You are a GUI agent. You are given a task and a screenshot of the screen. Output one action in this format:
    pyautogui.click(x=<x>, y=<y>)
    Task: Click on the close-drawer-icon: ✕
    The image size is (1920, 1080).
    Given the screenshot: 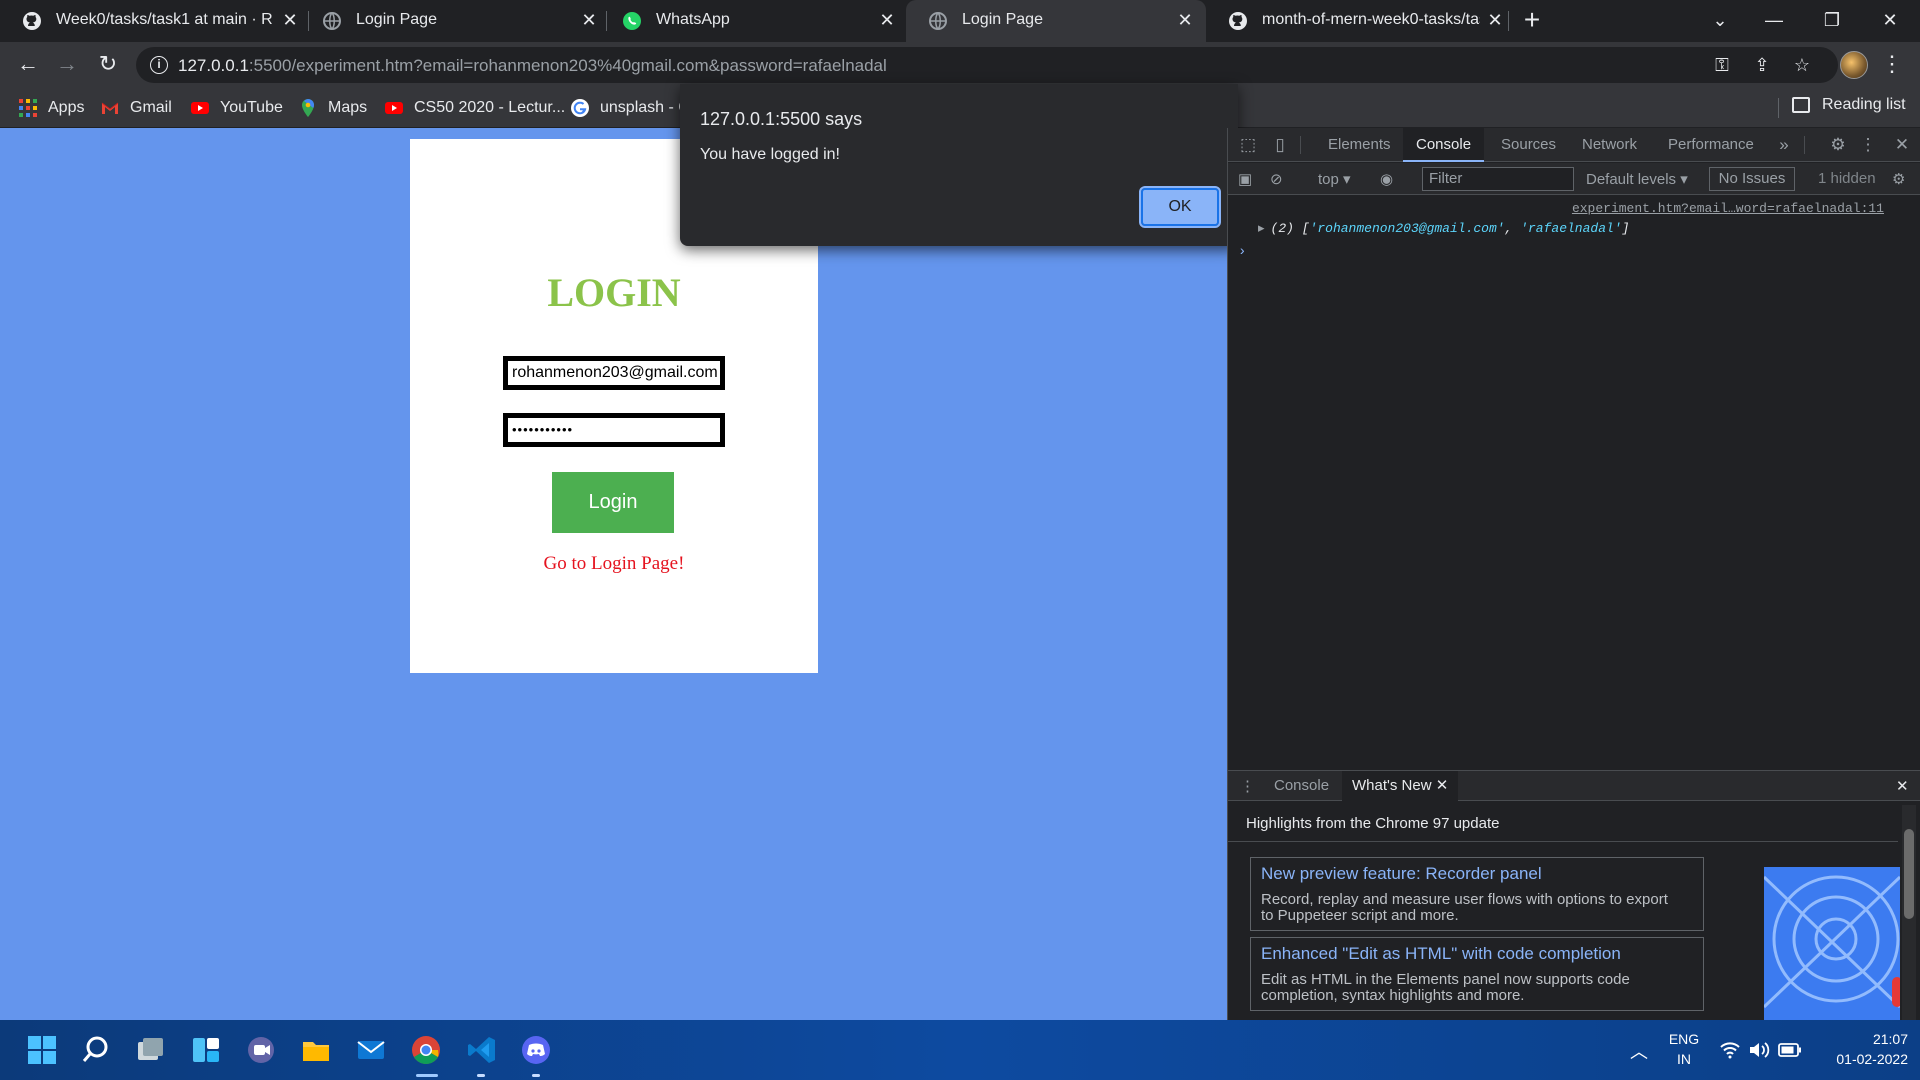 What is the action you would take?
    pyautogui.click(x=1902, y=786)
    